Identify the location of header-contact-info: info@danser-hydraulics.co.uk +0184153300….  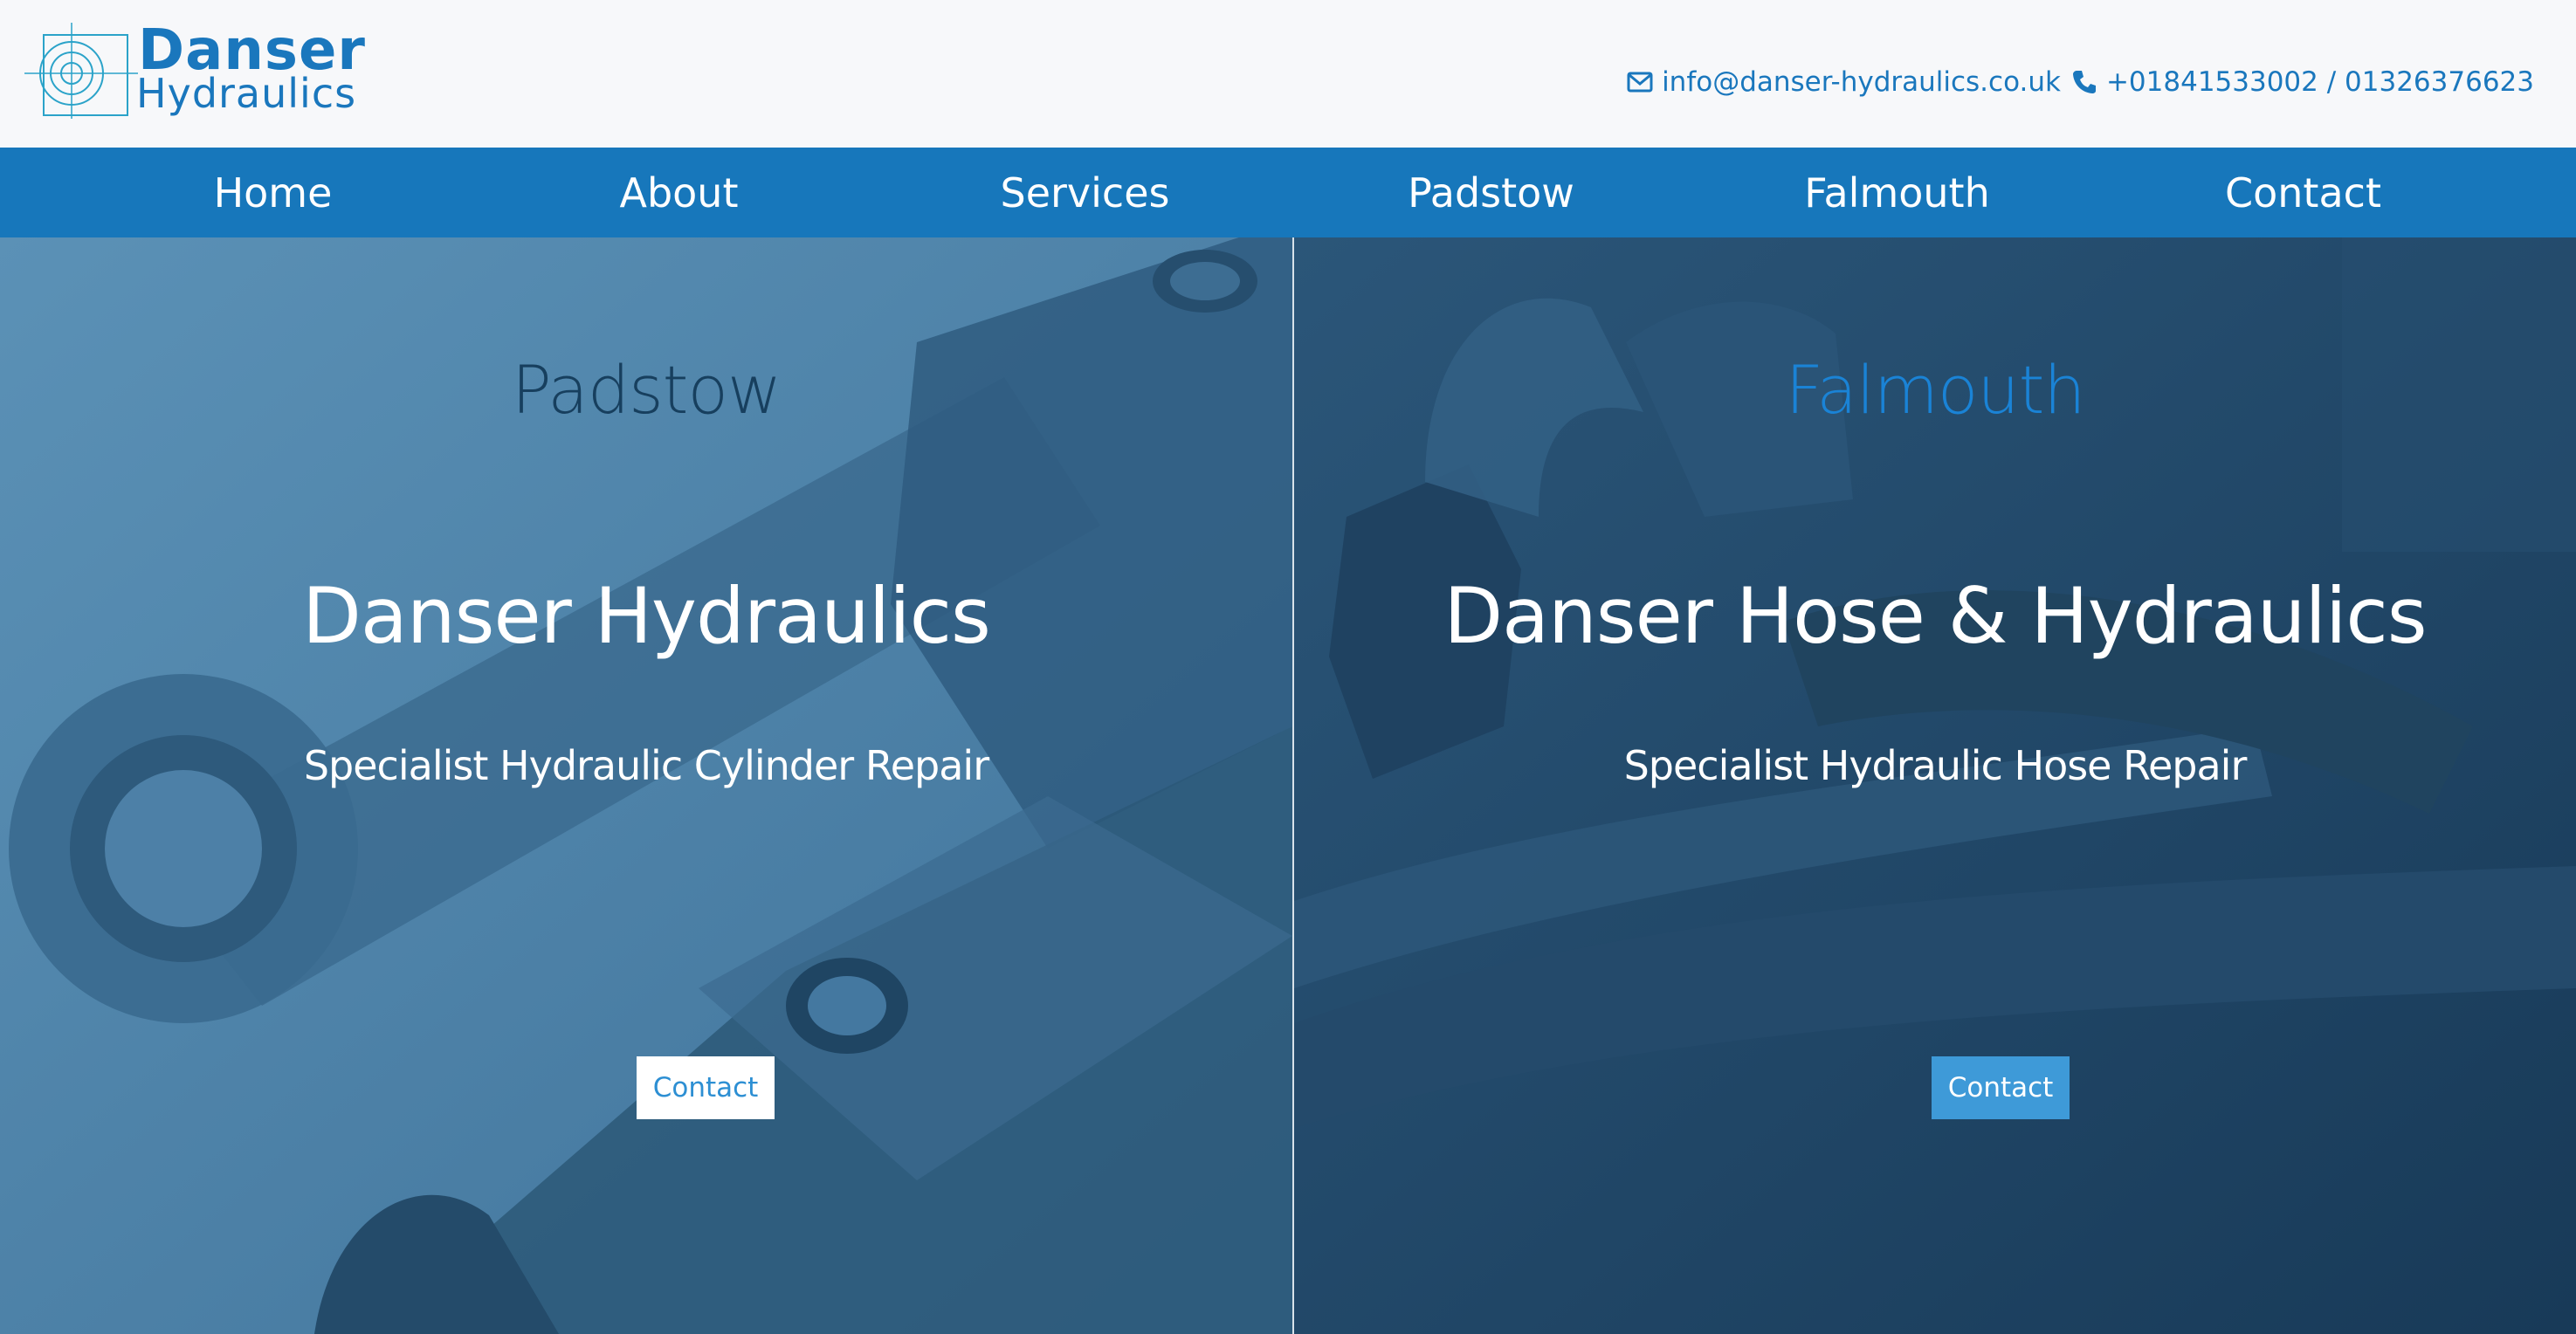
(2080, 82).